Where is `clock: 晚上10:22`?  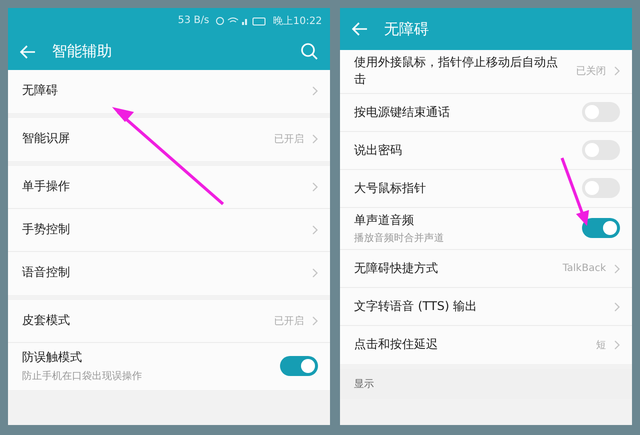 clock: 晚上10:22 is located at coordinates (297, 21).